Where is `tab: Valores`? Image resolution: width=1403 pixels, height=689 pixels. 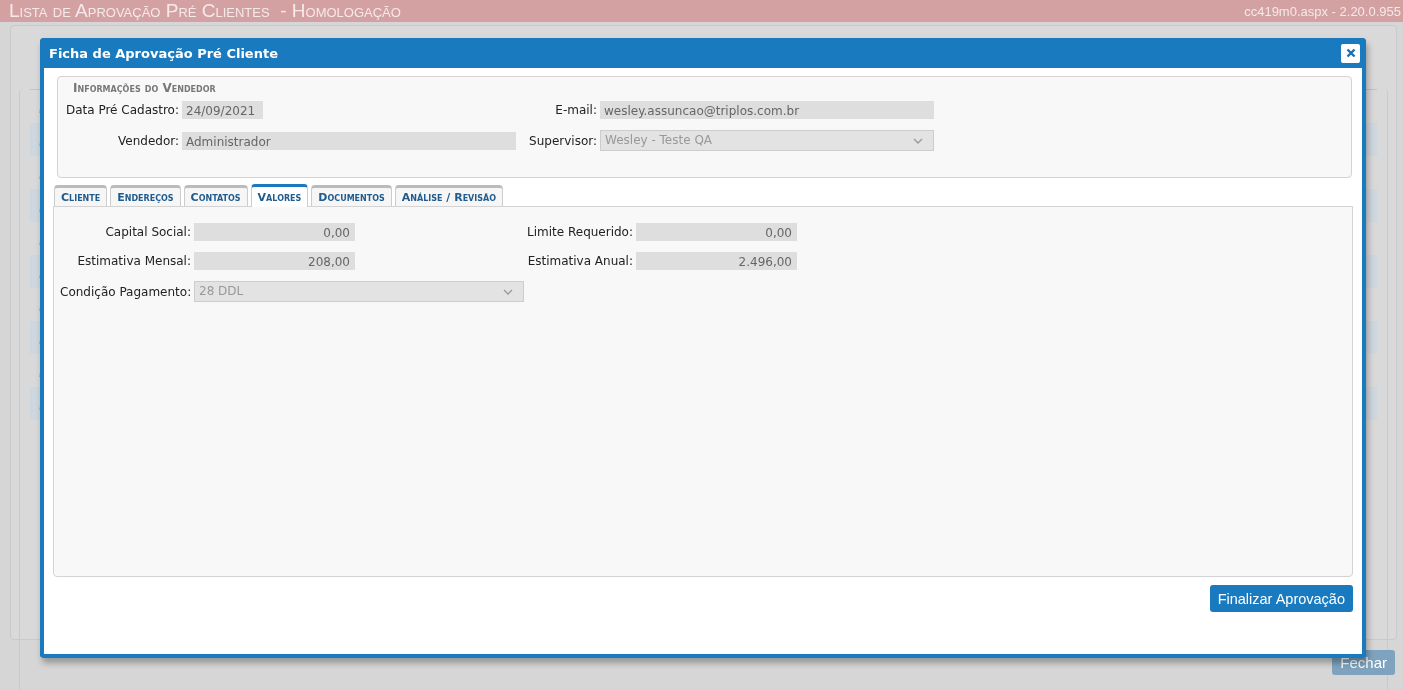
tab: Valores is located at coordinates (279, 195).